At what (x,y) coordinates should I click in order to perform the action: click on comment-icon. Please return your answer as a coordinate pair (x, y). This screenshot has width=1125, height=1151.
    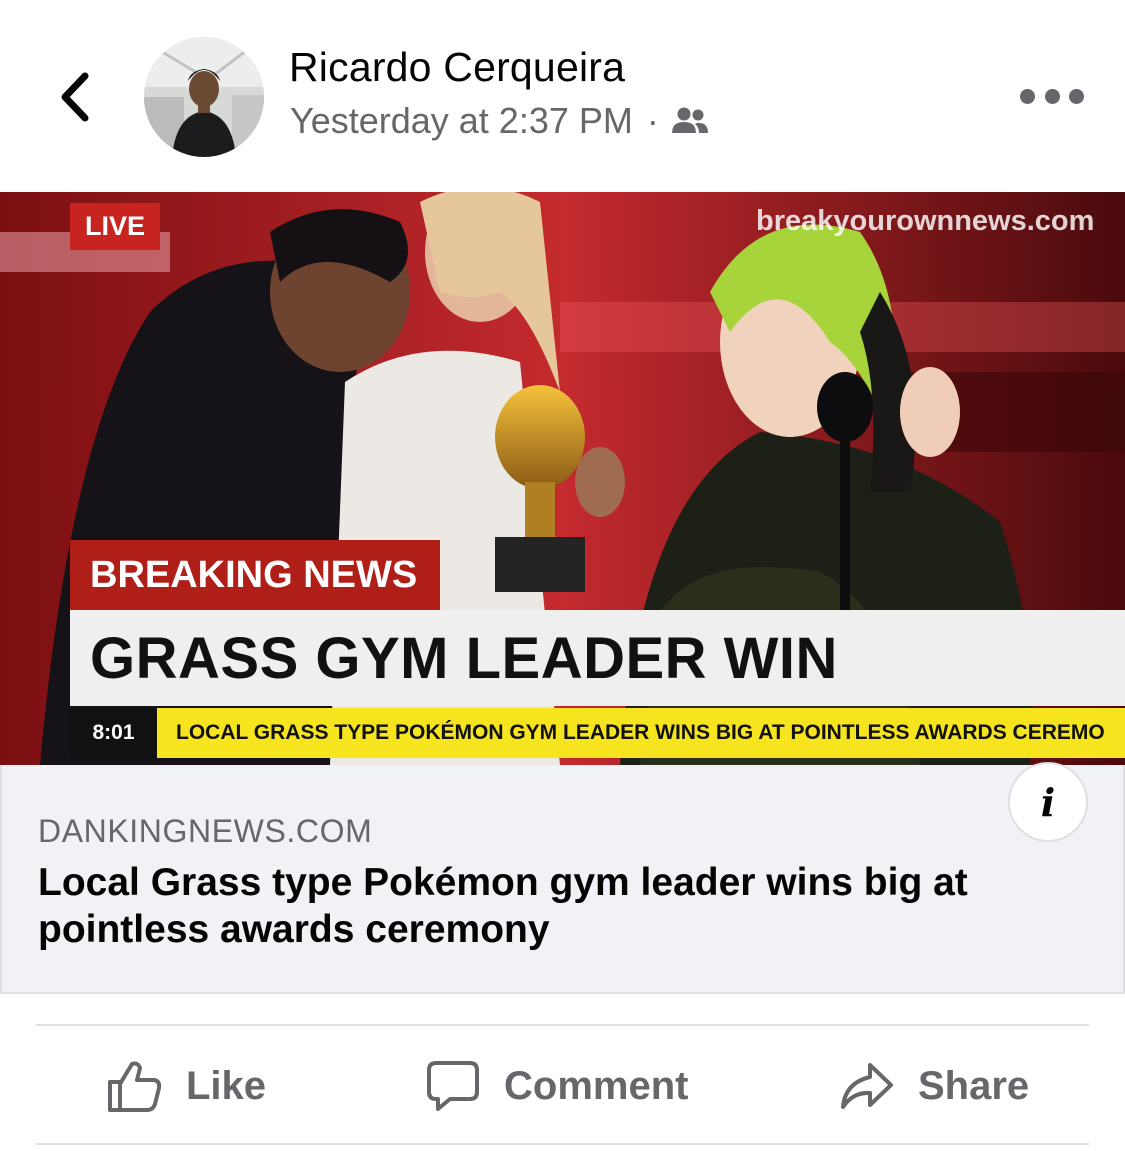
    Looking at the image, I should click on (453, 1086).